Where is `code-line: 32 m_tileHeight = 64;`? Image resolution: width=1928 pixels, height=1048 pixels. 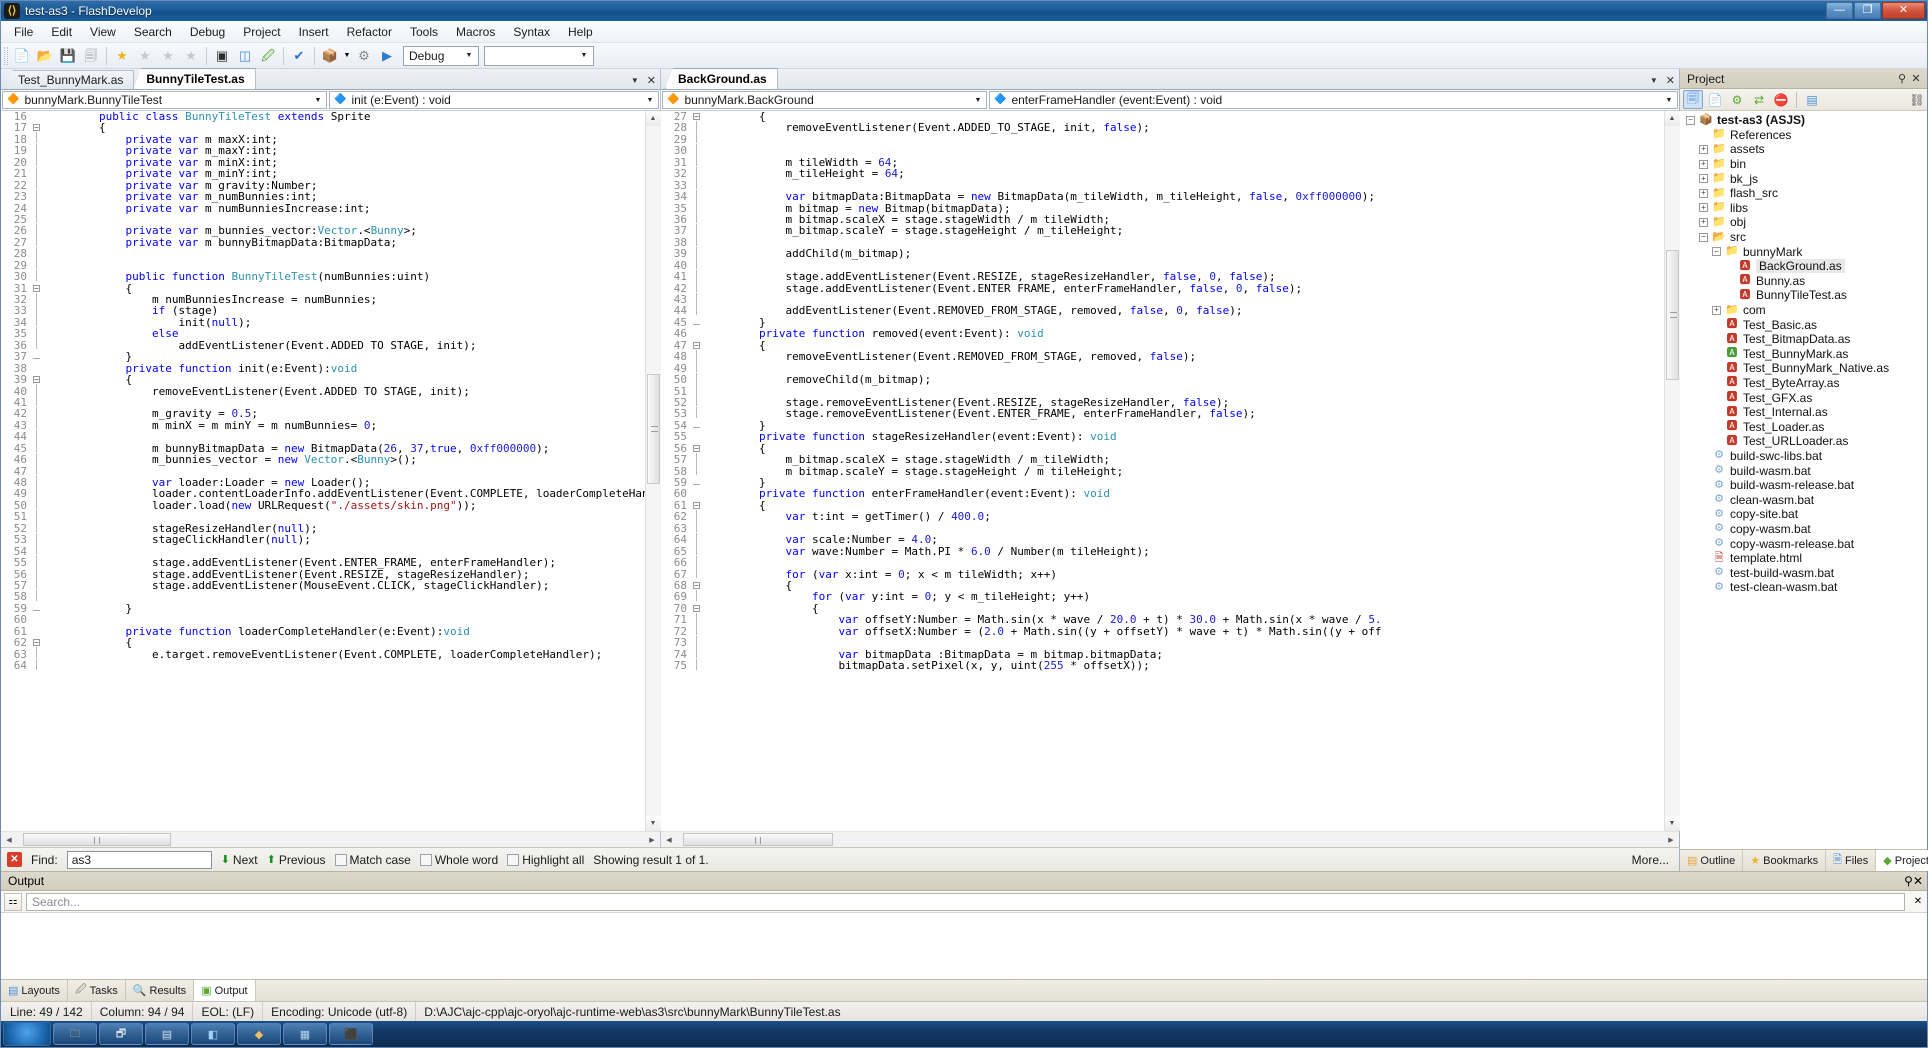 code-line: 32 m_tileHeight = 64; is located at coordinates (1162, 173).